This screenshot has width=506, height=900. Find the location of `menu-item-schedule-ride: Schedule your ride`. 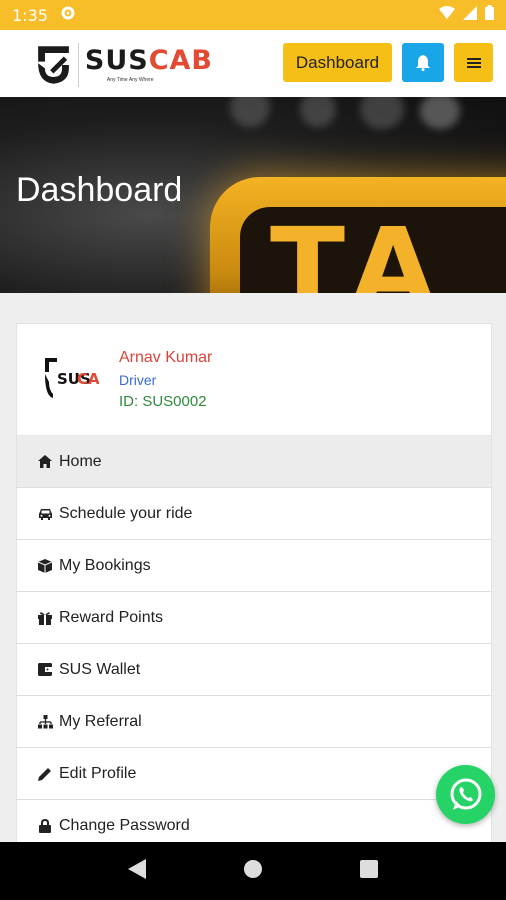

menu-item-schedule-ride: Schedule your ride is located at coordinates (254, 514).